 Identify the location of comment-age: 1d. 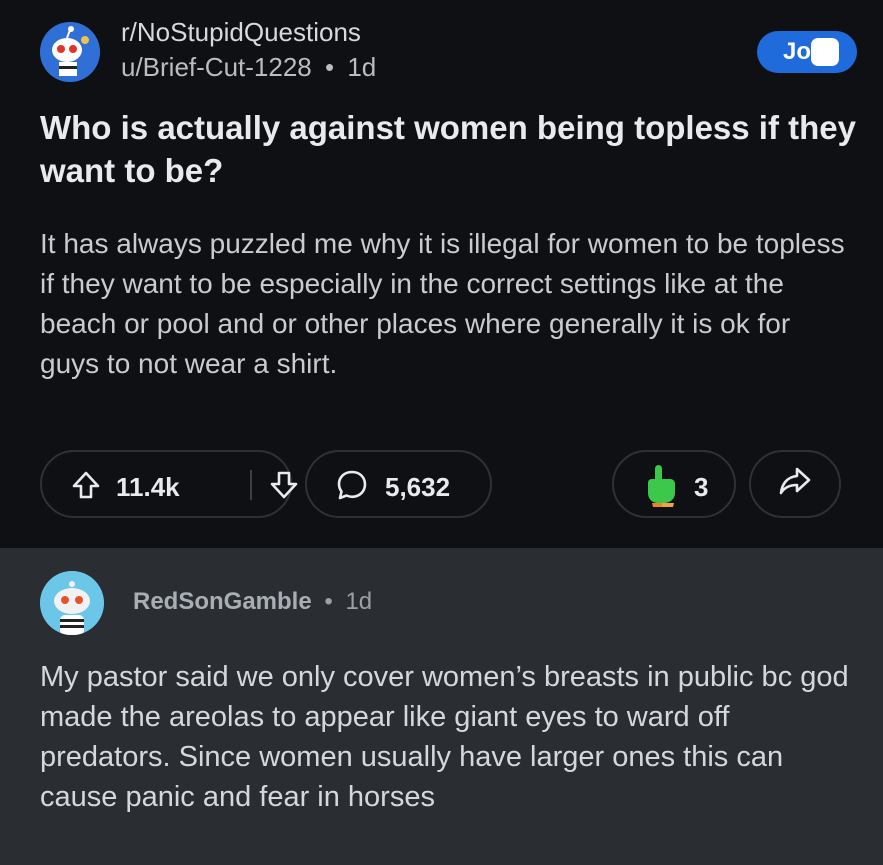
(359, 601).